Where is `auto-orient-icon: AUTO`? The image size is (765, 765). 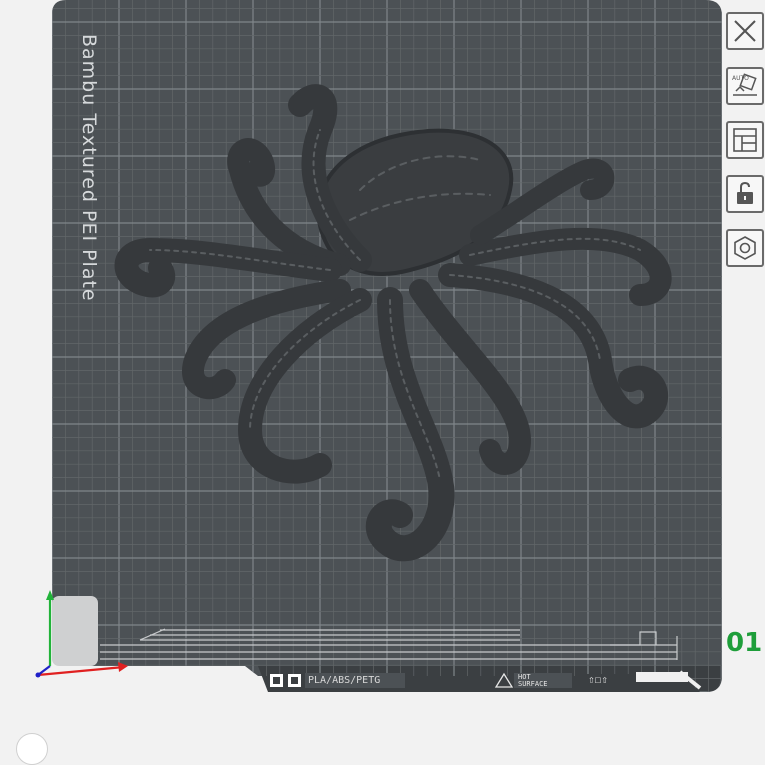
auto-orient-icon: AUTO is located at coordinates (744, 84).